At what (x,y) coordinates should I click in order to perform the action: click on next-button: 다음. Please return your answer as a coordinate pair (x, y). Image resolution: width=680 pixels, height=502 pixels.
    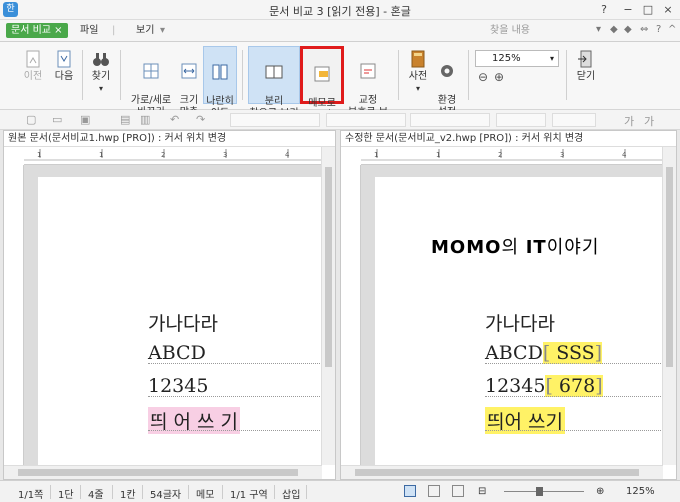
    Looking at the image, I should click on (64, 75).